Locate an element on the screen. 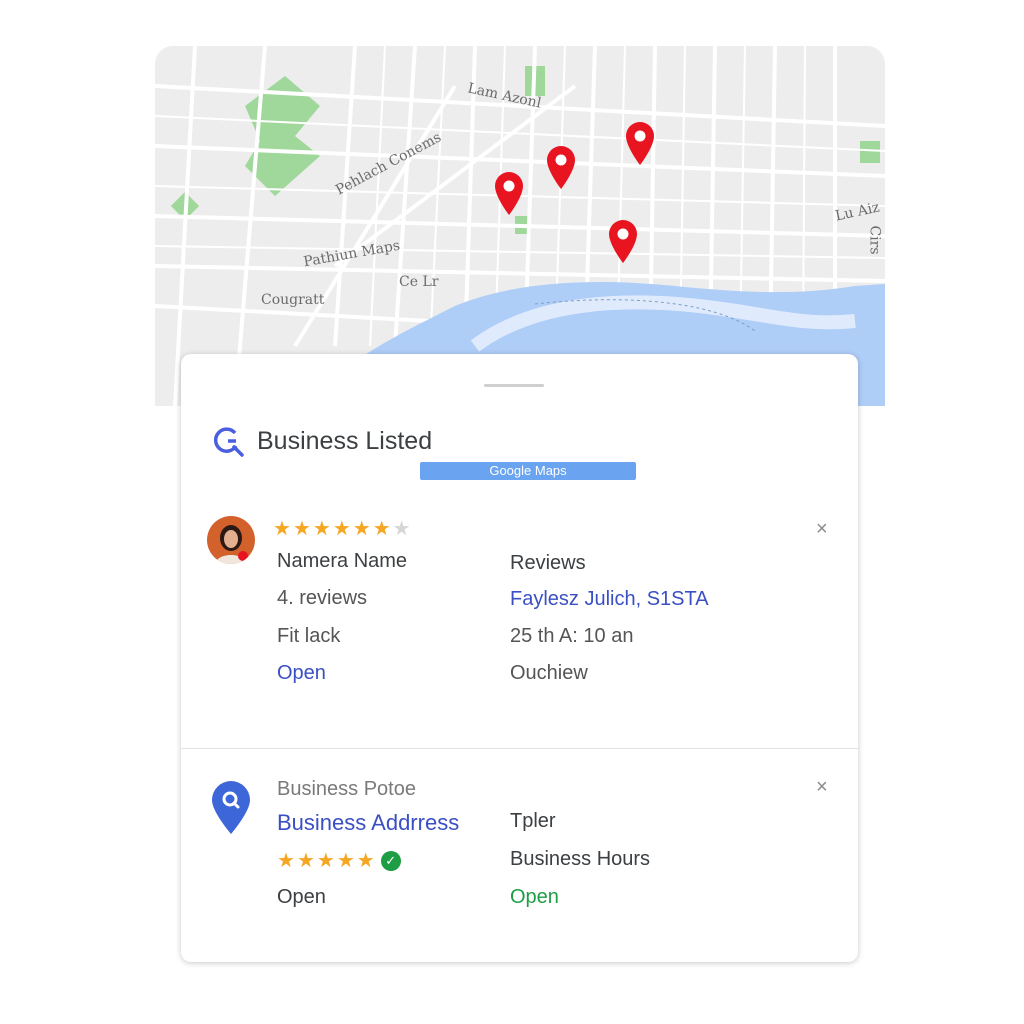 Image resolution: width=1024 pixels, height=1024 pixels. business-address-link: Business Addrress is located at coordinates (368, 823).